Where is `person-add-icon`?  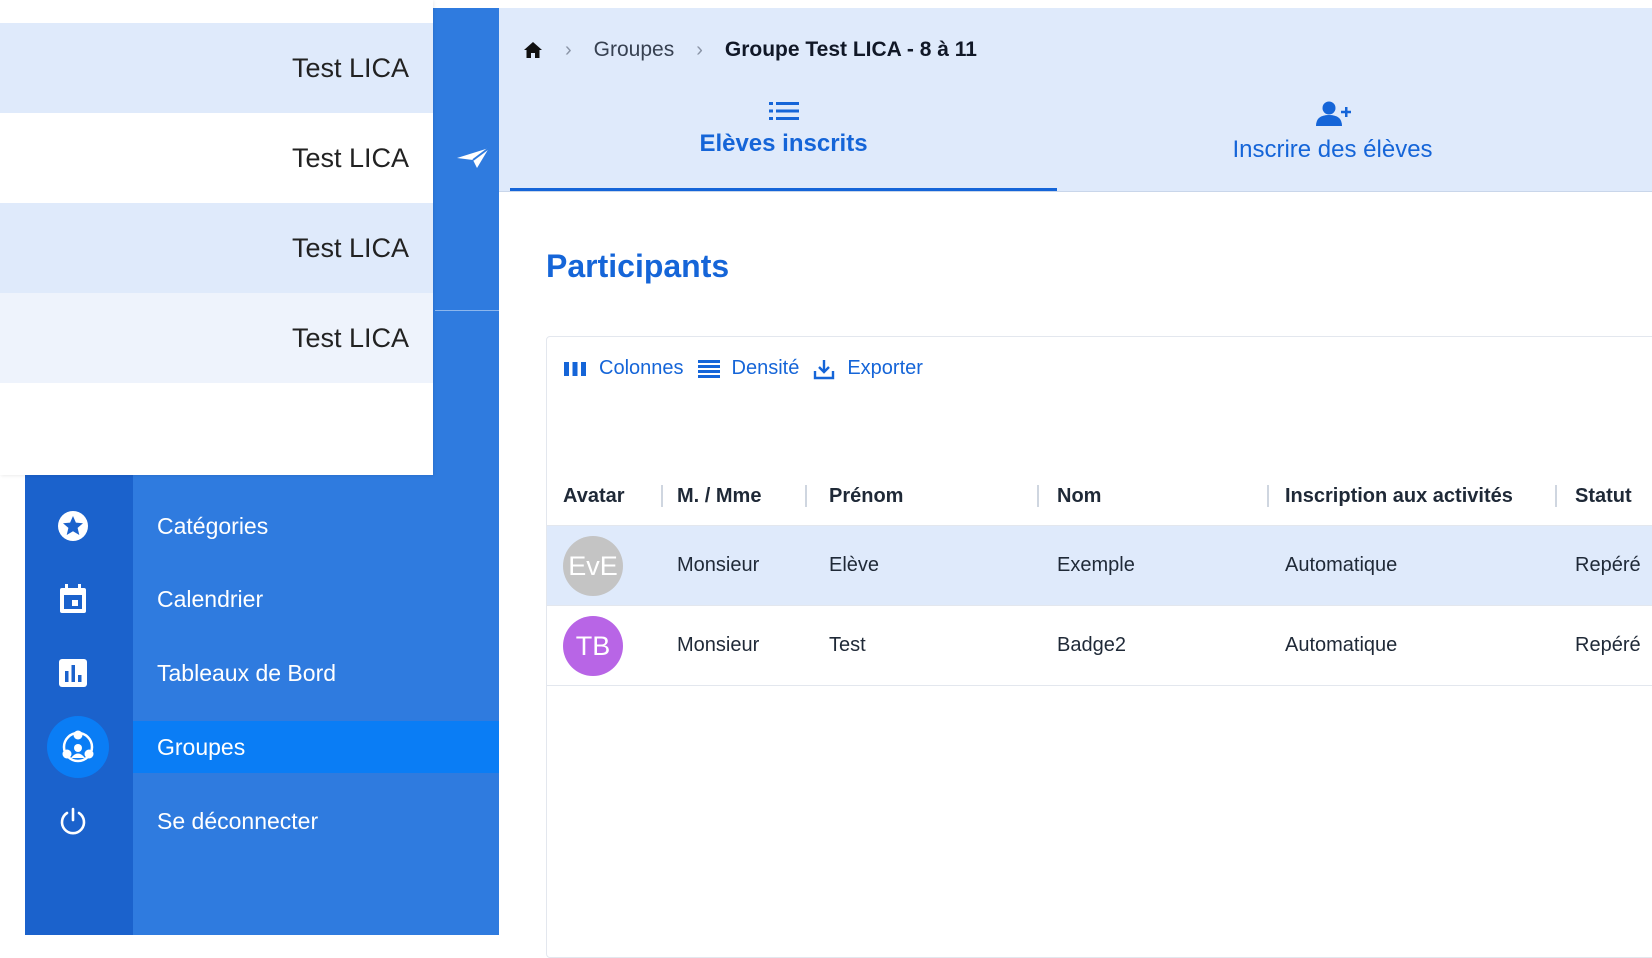 person-add-icon is located at coordinates (1333, 113).